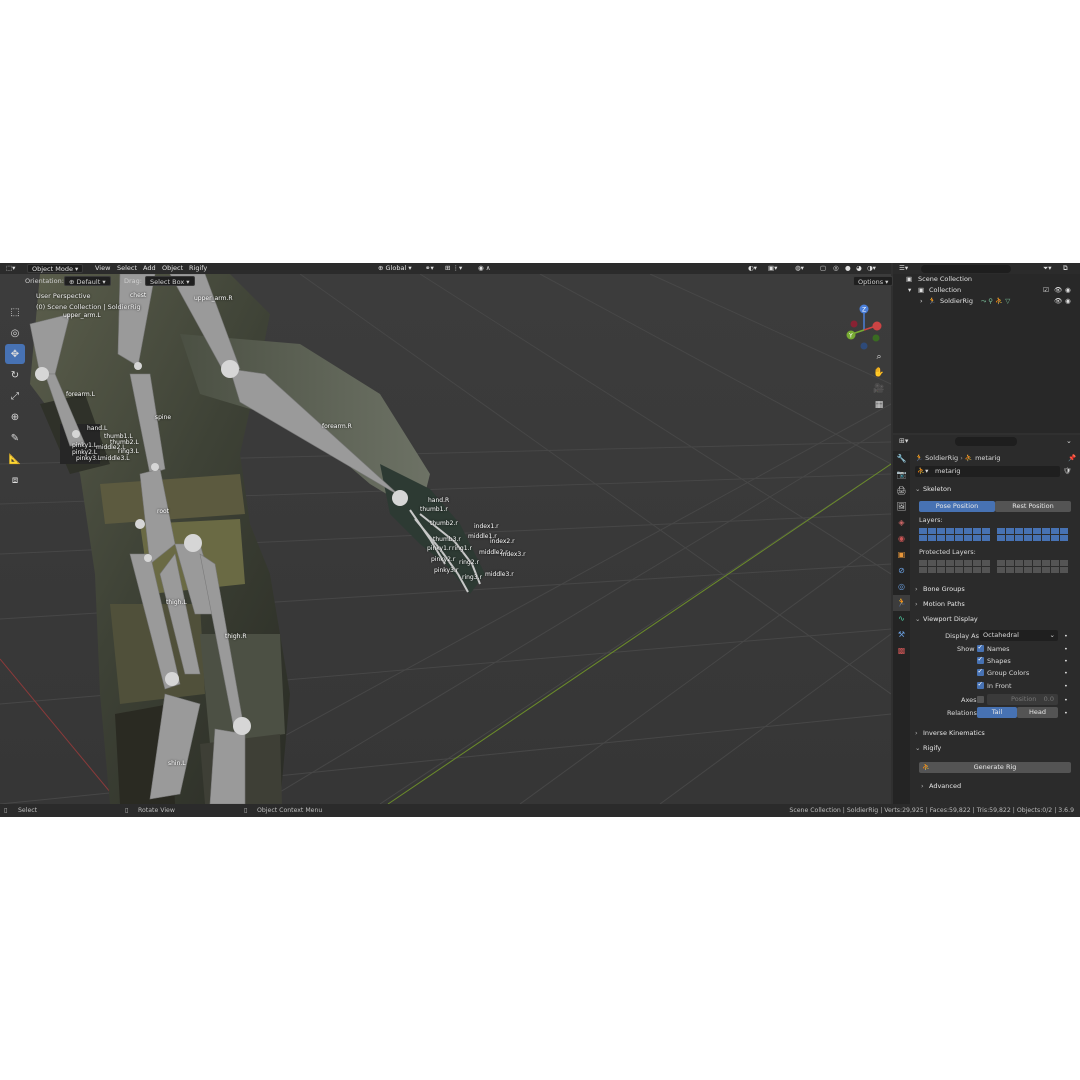 This screenshot has height=1080, width=1080. Describe the element at coordinates (1065, 268) in the screenshot. I see `new-collection-icon: ⧉` at that location.